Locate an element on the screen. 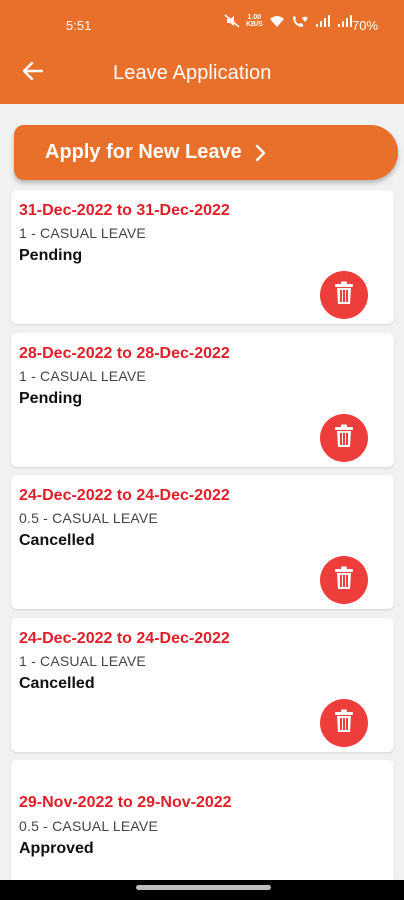 Image resolution: width=404 pixels, height=900 pixels. wifi-icon is located at coordinates (277, 21).